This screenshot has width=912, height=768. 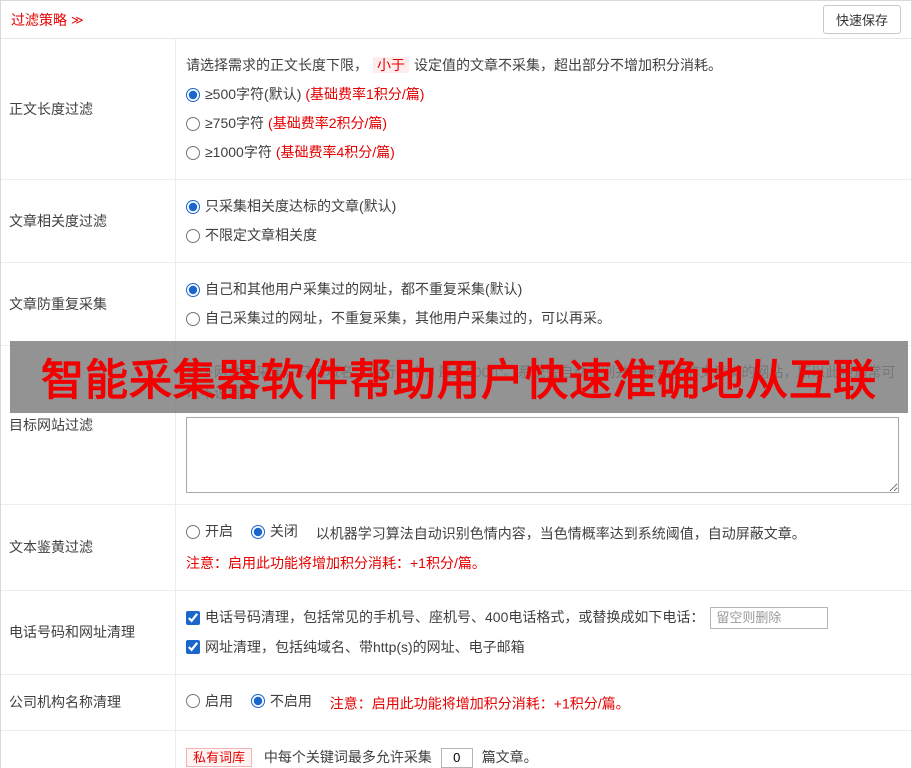 I want to click on company-options-line: 启用 不启用 注意：启用此功能将增加积分消耗：+1积分/篇。, so click(x=542, y=703).